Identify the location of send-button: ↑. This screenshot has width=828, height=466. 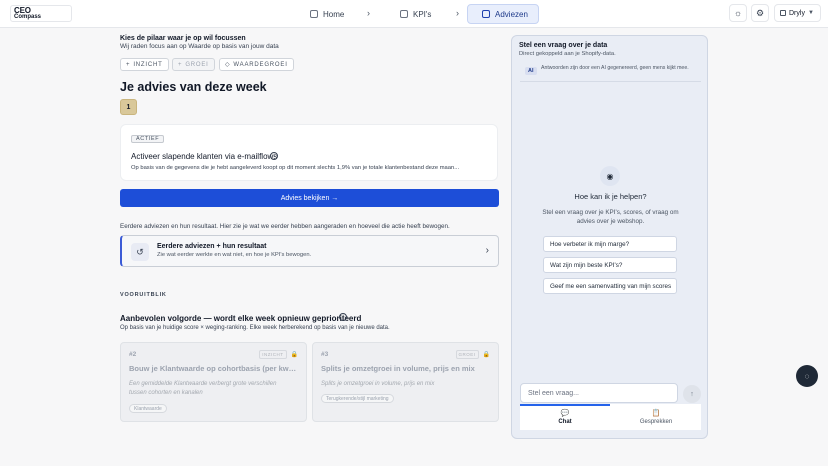
(692, 394).